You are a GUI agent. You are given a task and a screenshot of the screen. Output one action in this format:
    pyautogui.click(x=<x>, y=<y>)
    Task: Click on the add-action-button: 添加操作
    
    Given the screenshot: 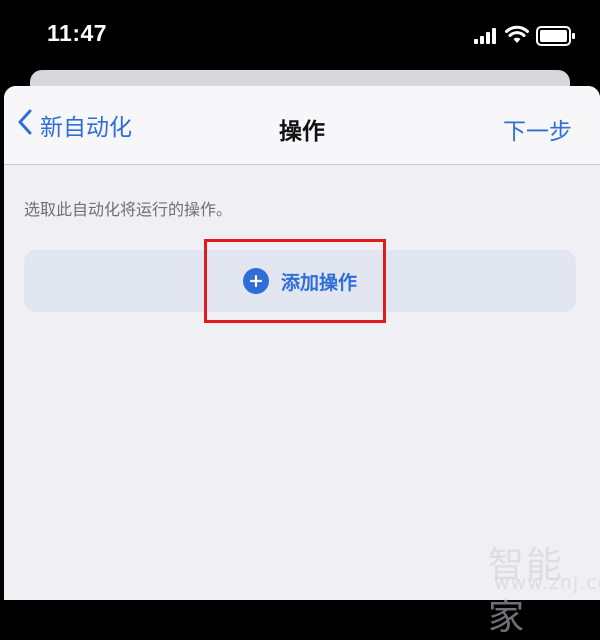 What is the action you would take?
    pyautogui.click(x=300, y=281)
    